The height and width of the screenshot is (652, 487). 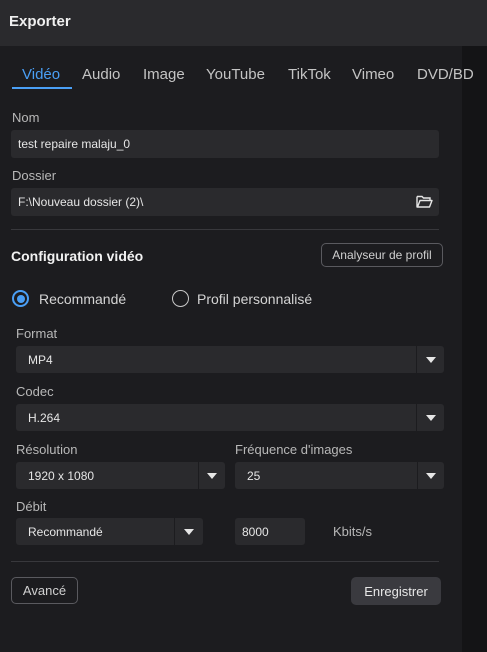 What do you see at coordinates (225, 202) in the screenshot?
I see `folder-input: F:\Nouveau dossier (2)\` at bounding box center [225, 202].